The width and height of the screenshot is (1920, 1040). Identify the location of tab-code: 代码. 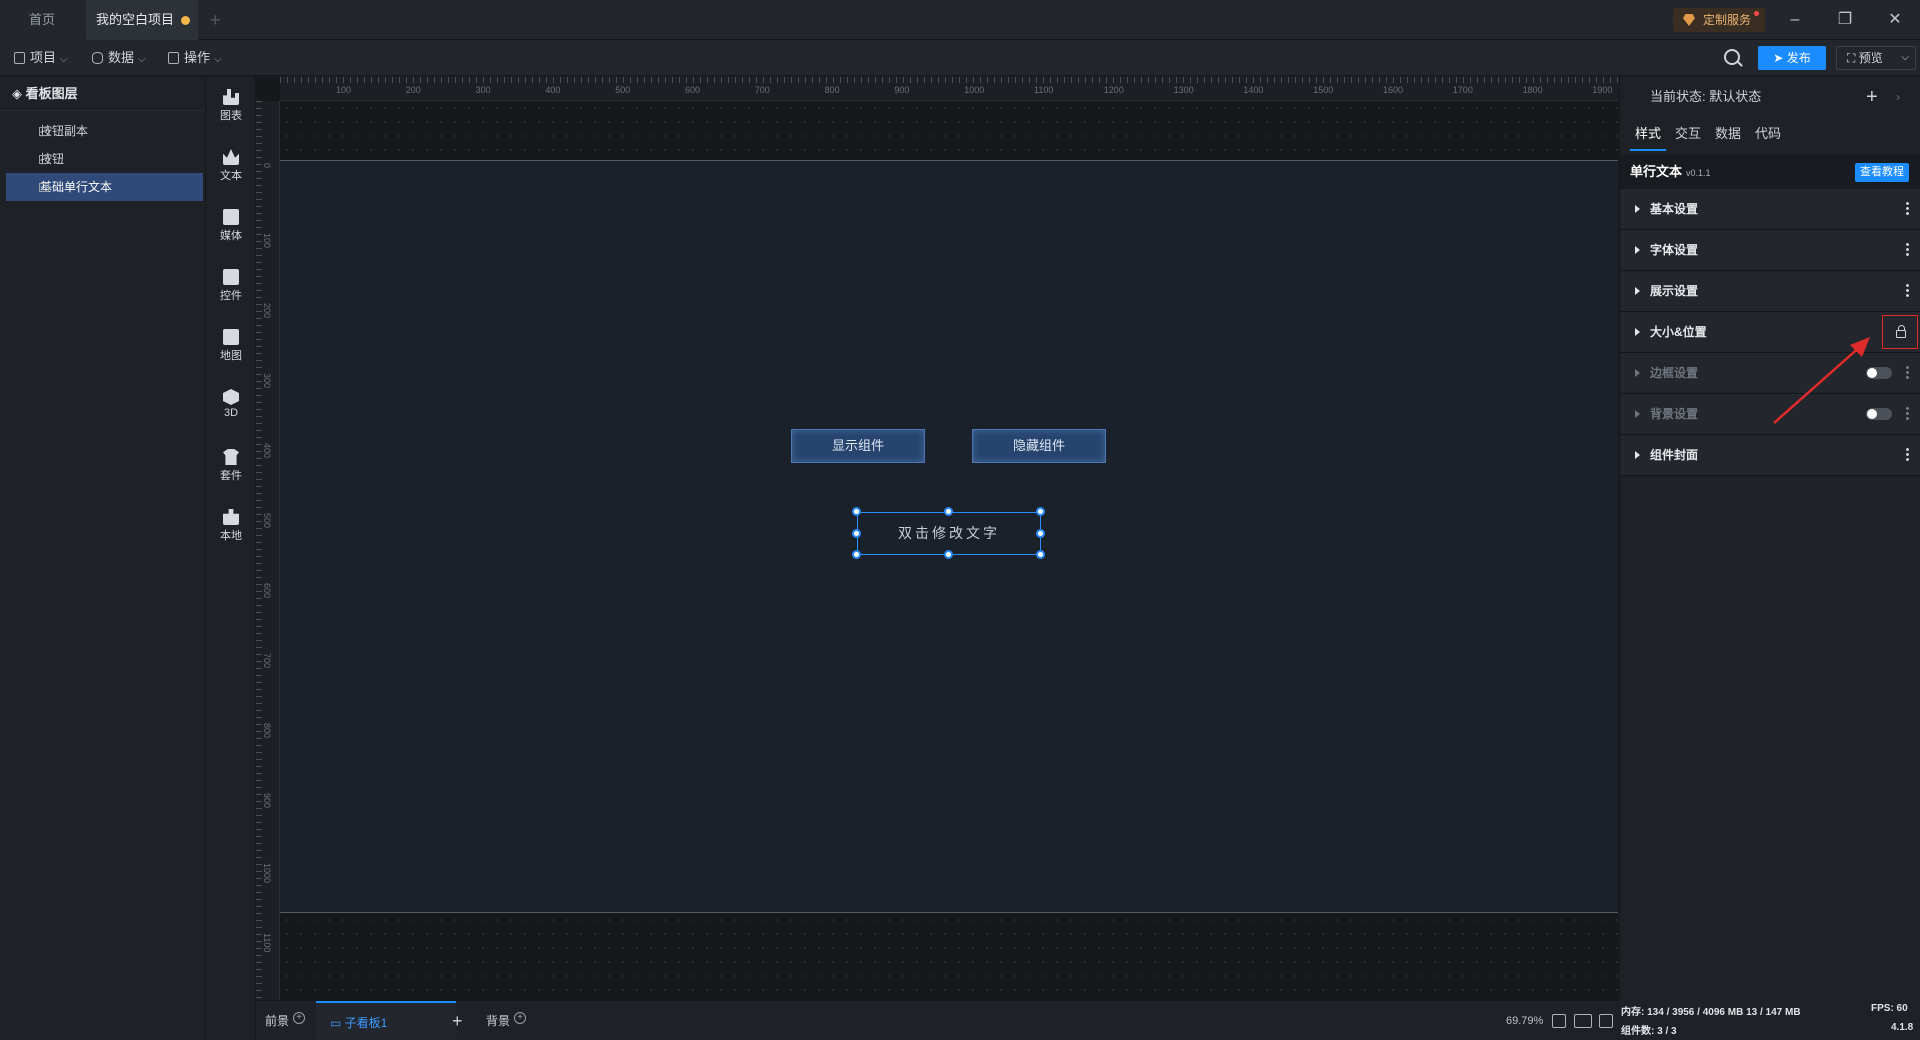
(1768, 136).